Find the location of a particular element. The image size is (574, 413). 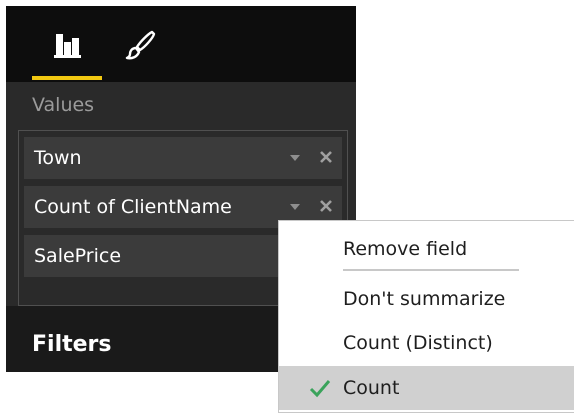

menu-item-remove-field: Remove field is located at coordinates (426, 249).